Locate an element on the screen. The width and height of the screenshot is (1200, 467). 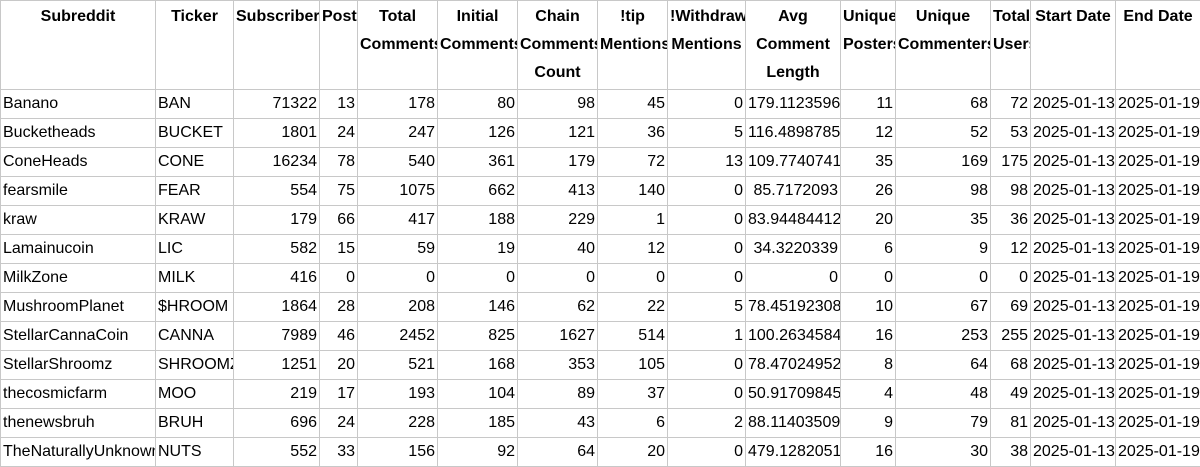
cell-subscribers: 179 is located at coordinates (277, 220).